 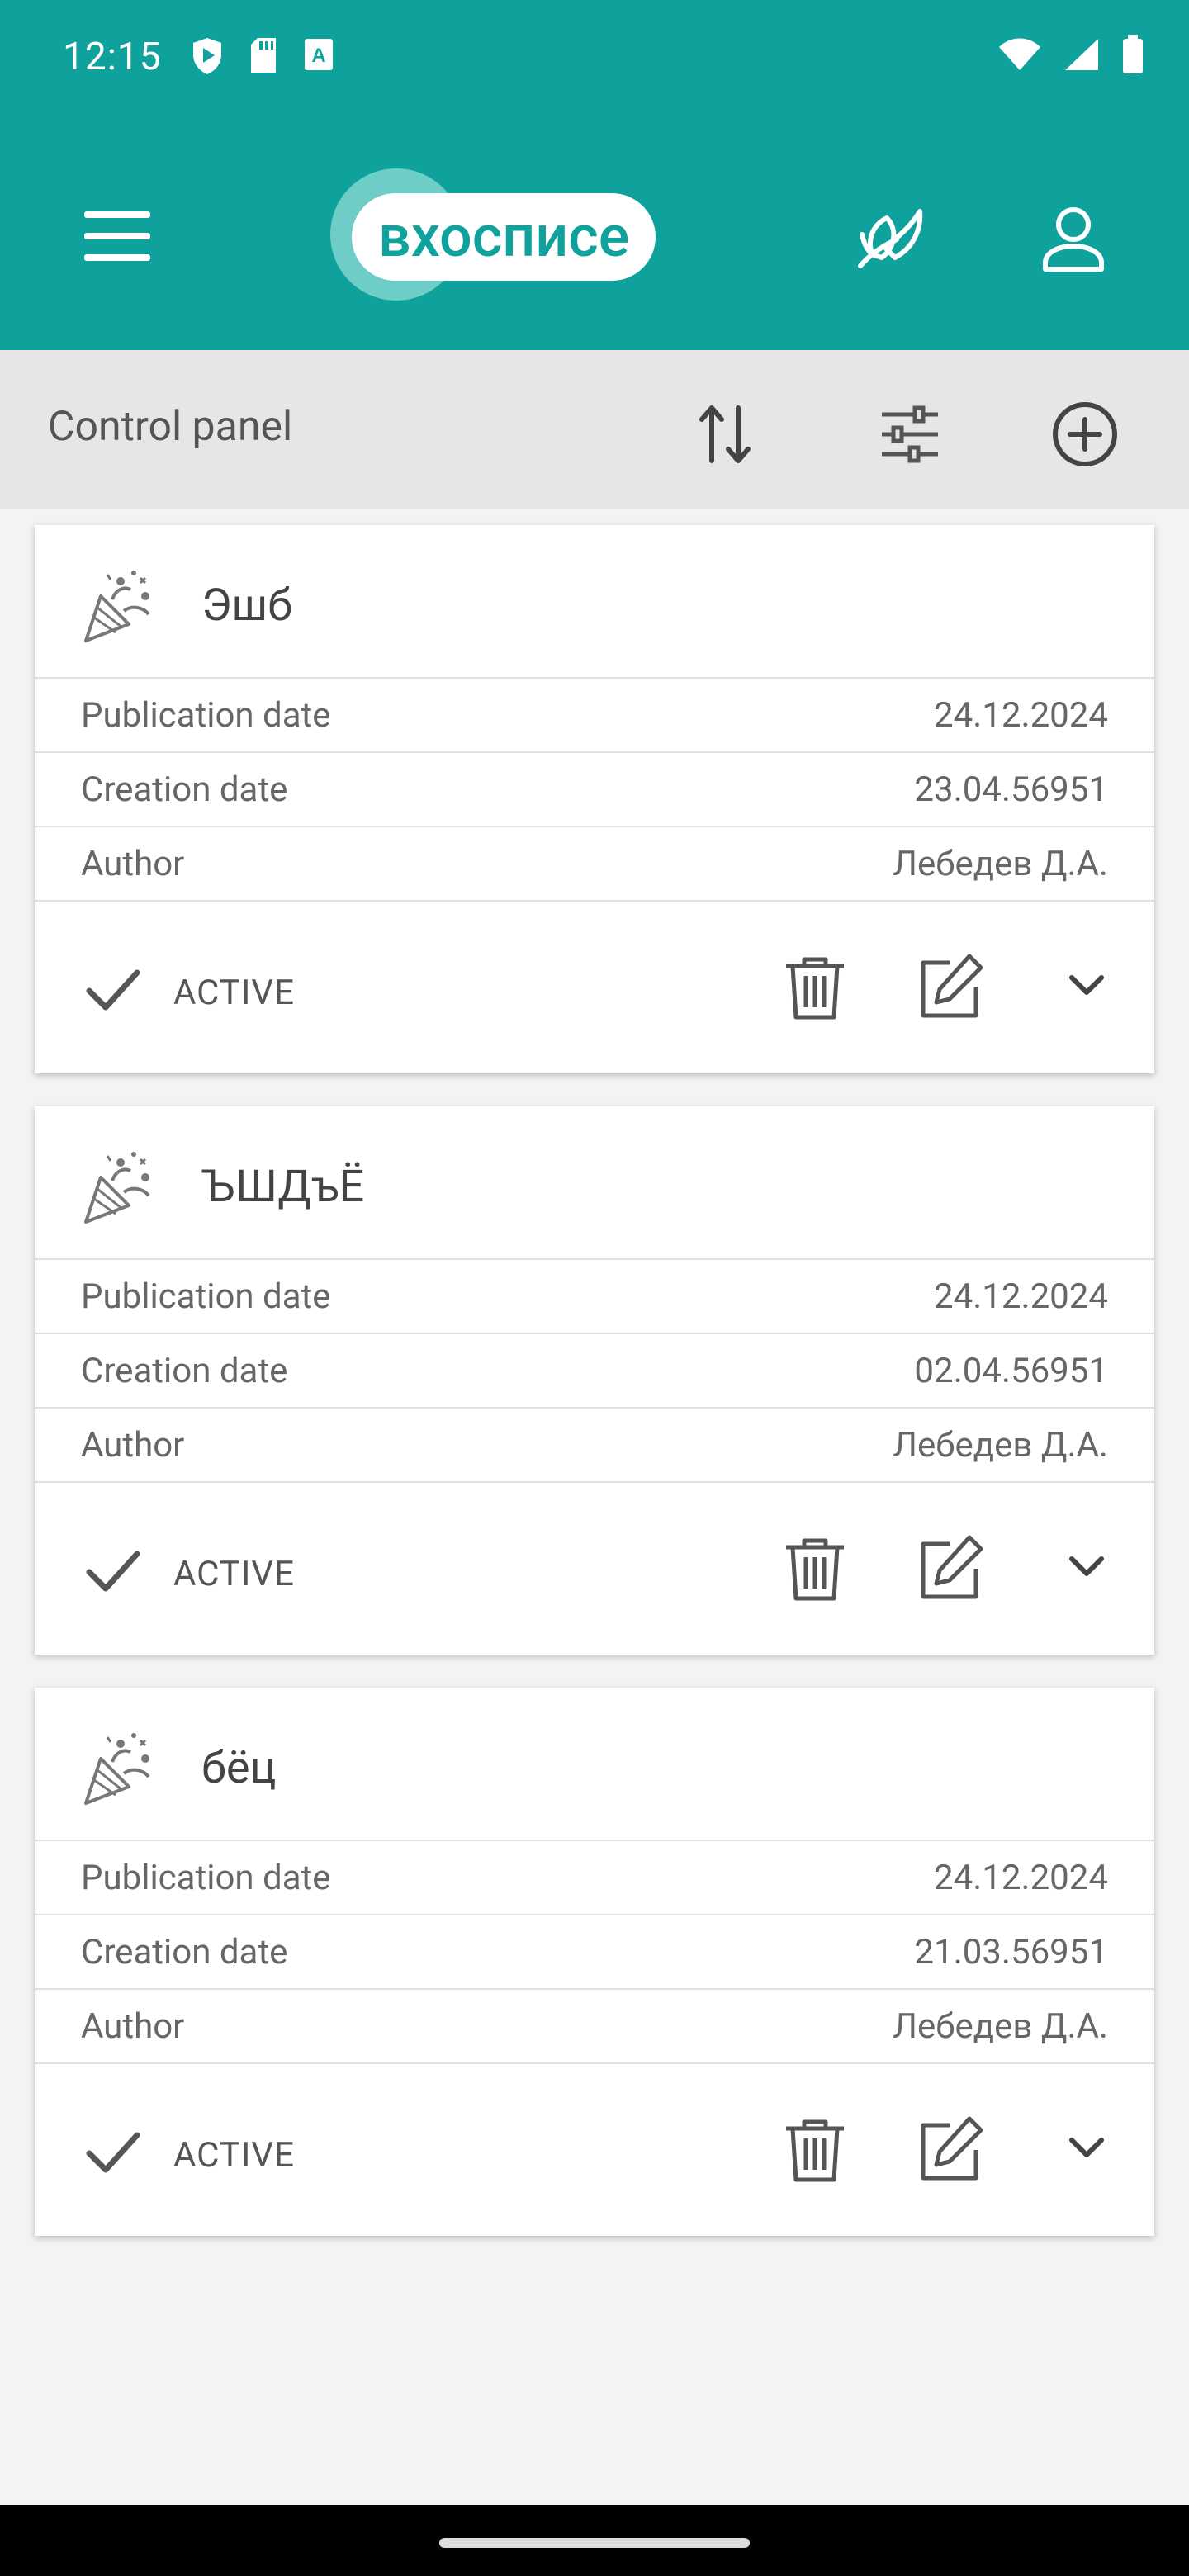 What do you see at coordinates (1011, 1371) in the screenshot?
I see `row-value: 02.04.56951` at bounding box center [1011, 1371].